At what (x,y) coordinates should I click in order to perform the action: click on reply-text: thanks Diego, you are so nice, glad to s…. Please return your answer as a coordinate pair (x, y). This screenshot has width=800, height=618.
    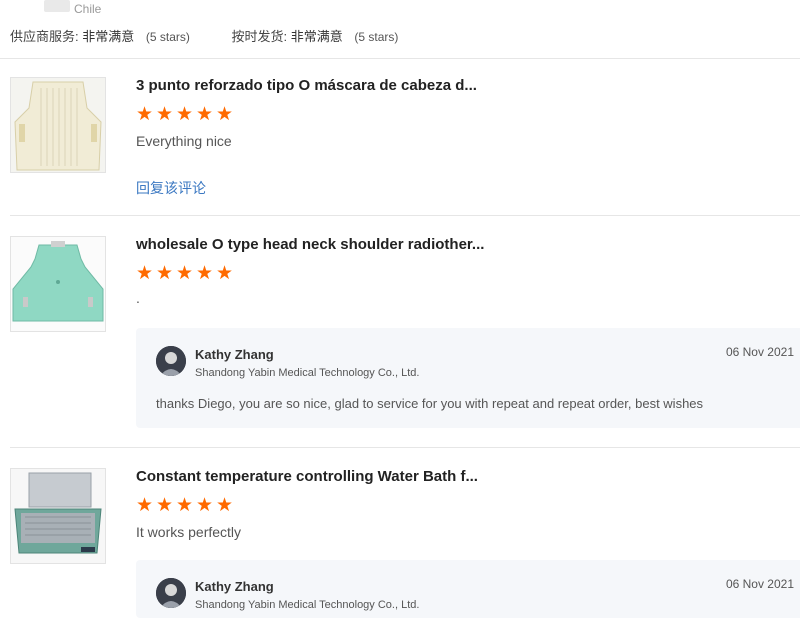
    Looking at the image, I should click on (430, 403).